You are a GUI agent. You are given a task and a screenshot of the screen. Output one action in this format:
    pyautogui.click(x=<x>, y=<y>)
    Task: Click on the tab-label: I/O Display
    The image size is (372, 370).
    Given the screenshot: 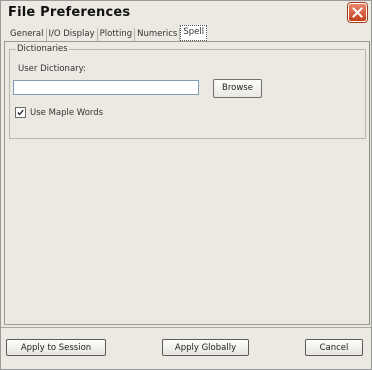 What is the action you would take?
    pyautogui.click(x=71, y=34)
    